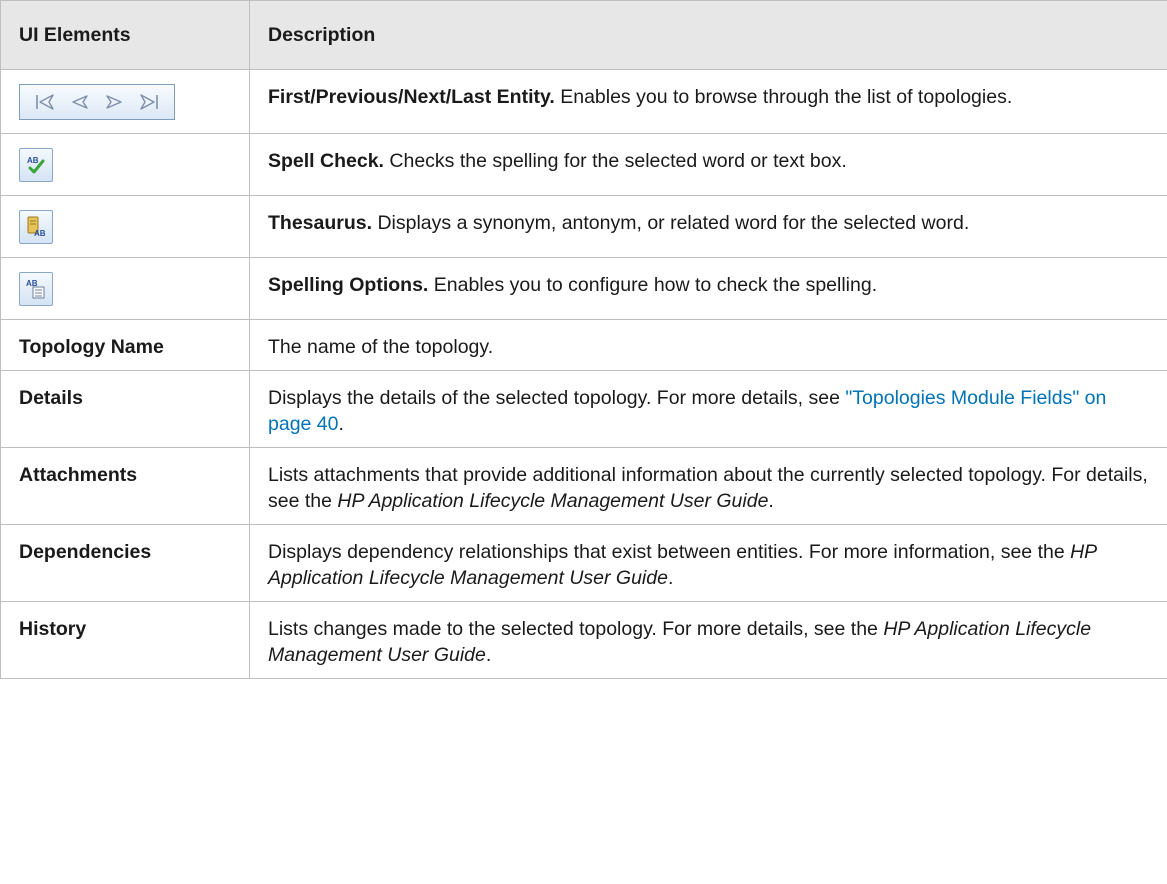  Describe the element at coordinates (411, 97) in the screenshot. I see `row-title: First/Previous/Next/Last Entity.` at that location.